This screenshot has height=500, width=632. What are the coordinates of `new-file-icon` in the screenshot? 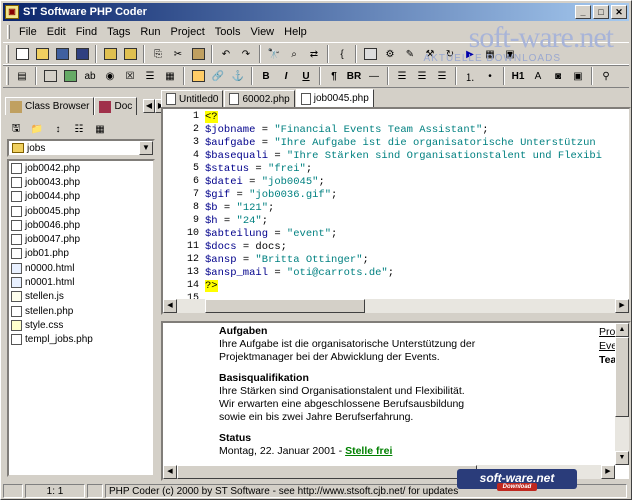 It's located at (22, 54).